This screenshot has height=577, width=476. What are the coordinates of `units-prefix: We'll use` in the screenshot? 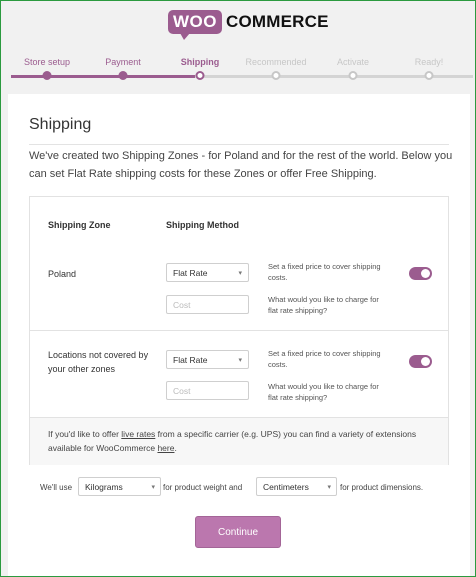 It's located at (56, 487).